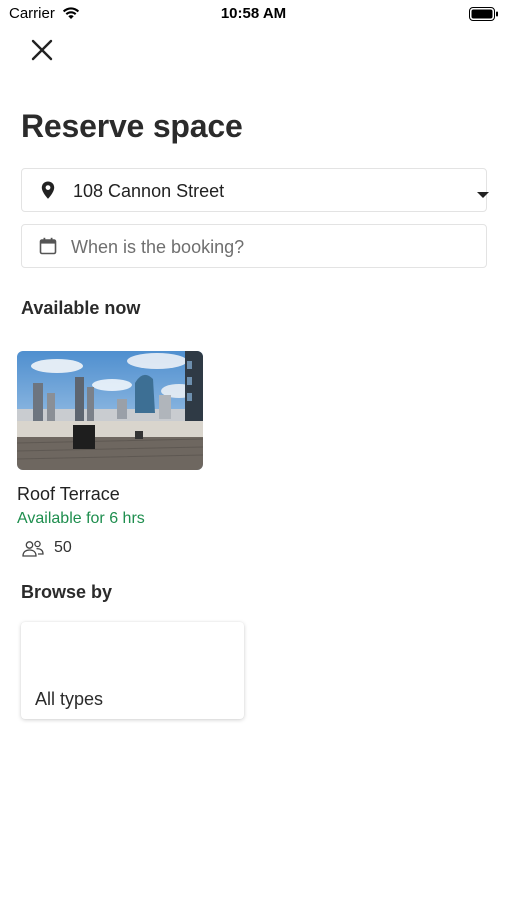  I want to click on people-icon, so click(33, 551).